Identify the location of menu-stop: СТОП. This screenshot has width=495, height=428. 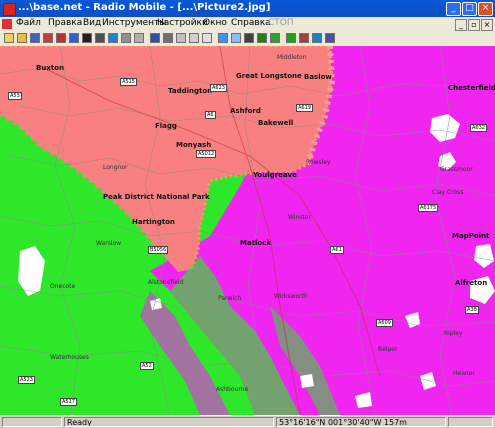
(281, 23).